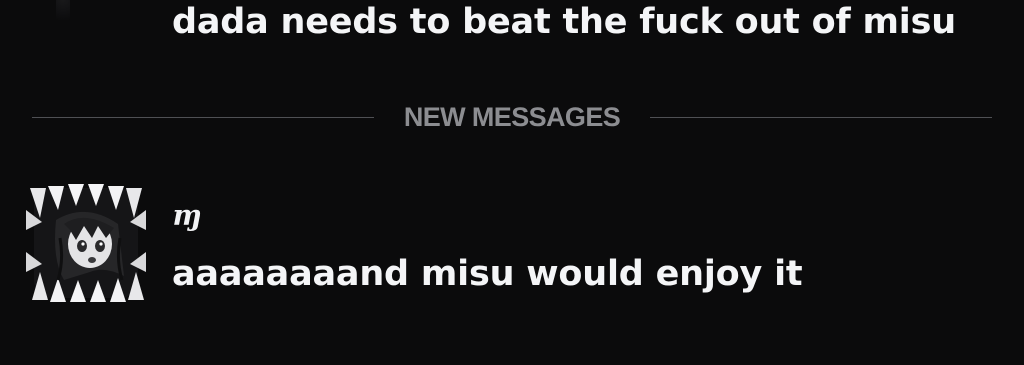  What do you see at coordinates (821, 117) in the screenshot?
I see `divider-line-right` at bounding box center [821, 117].